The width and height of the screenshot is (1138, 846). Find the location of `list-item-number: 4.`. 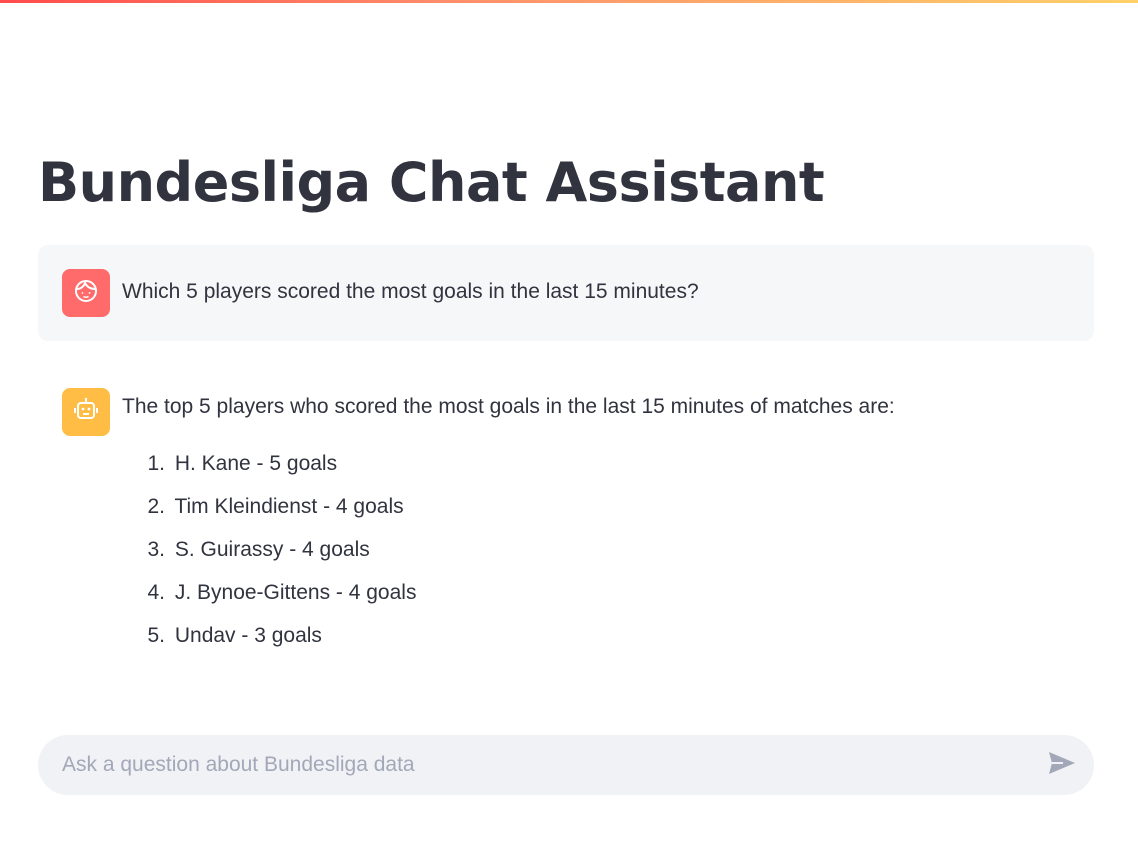

list-item-number: 4. is located at coordinates (156, 592).